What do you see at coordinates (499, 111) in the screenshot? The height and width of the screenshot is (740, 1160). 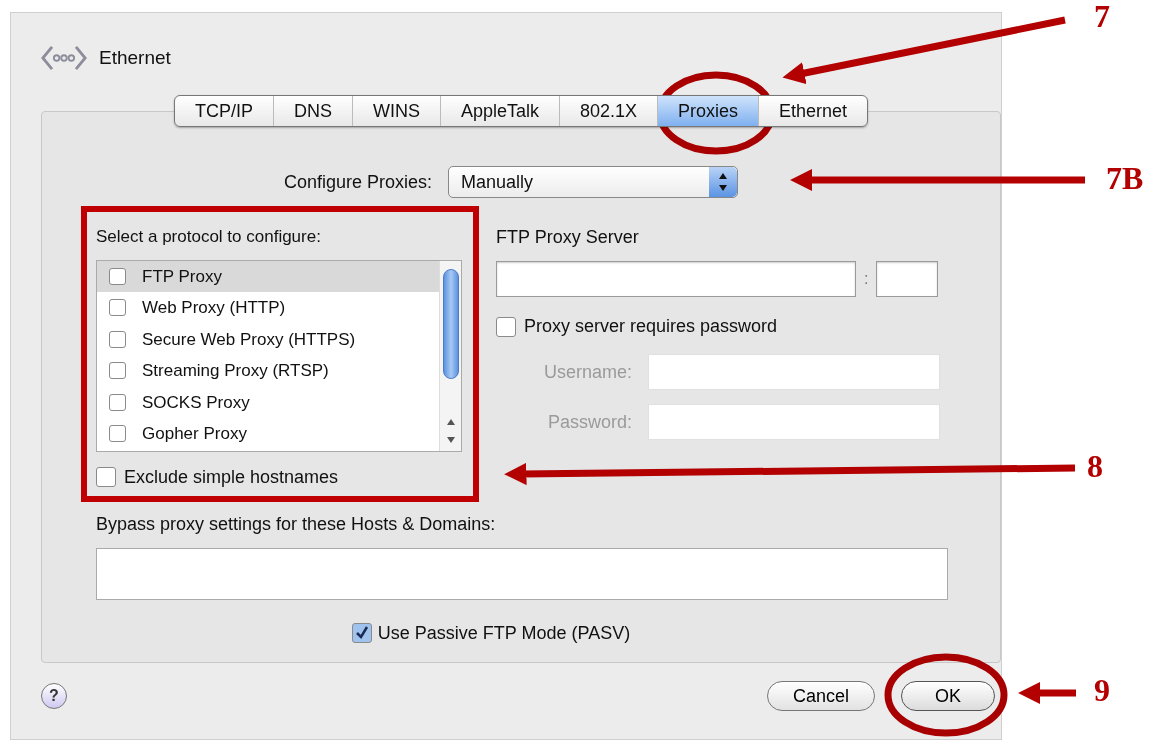 I see `tab: AppleTalk` at bounding box center [499, 111].